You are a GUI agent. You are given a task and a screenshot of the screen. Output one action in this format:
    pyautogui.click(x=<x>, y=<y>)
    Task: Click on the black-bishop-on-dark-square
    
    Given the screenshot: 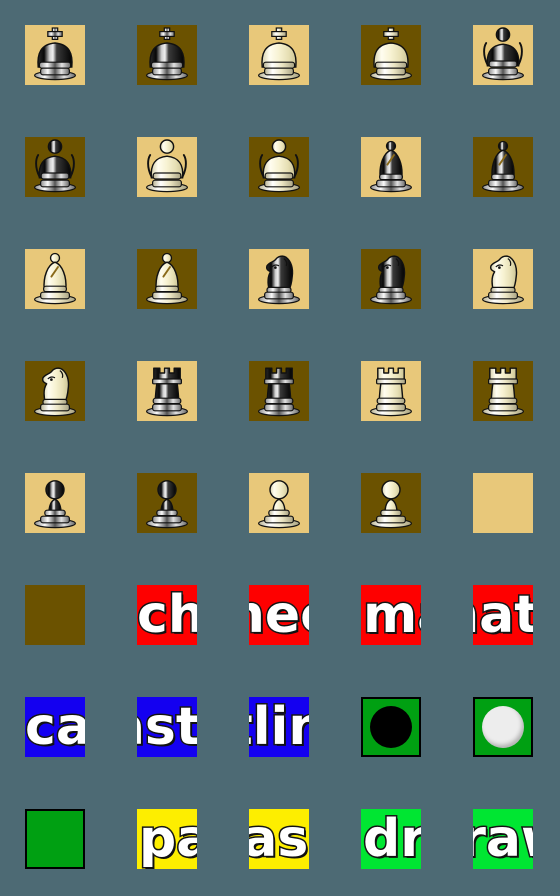 What is the action you would take?
    pyautogui.click(x=503, y=167)
    